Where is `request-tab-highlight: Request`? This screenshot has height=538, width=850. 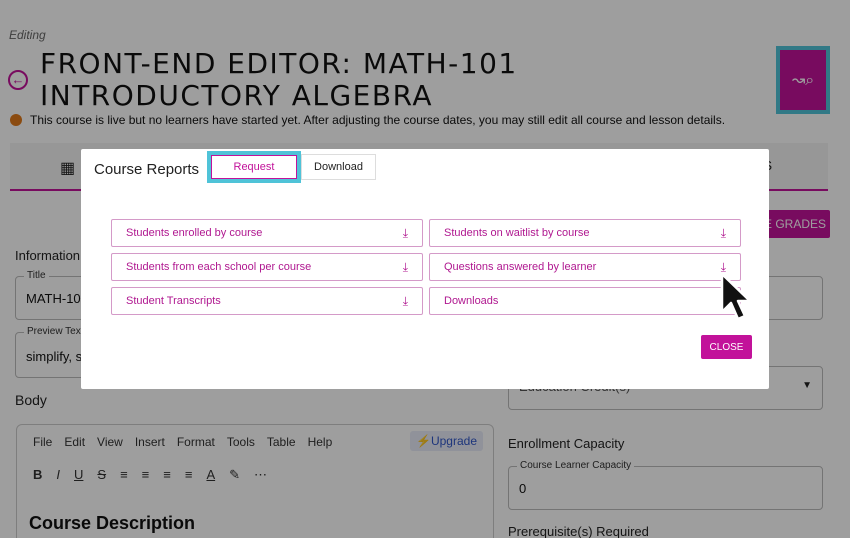
request-tab-highlight: Request is located at coordinates (254, 167).